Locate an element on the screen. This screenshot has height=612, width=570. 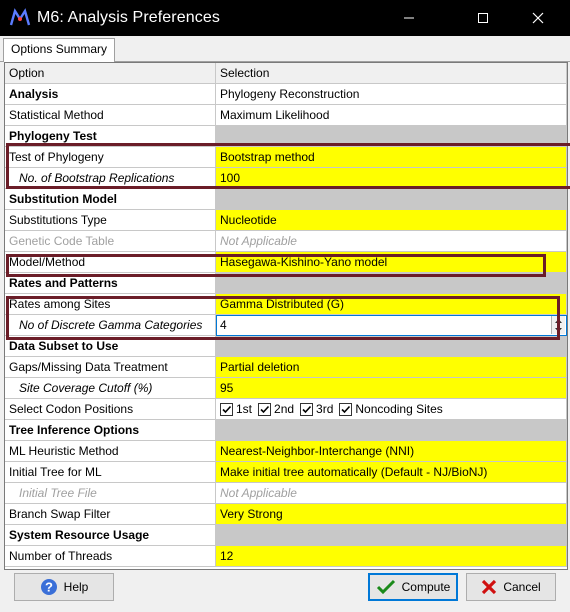
selection-rates-among-sites: Gamma Distributed (G) is located at coordinates (391, 304).